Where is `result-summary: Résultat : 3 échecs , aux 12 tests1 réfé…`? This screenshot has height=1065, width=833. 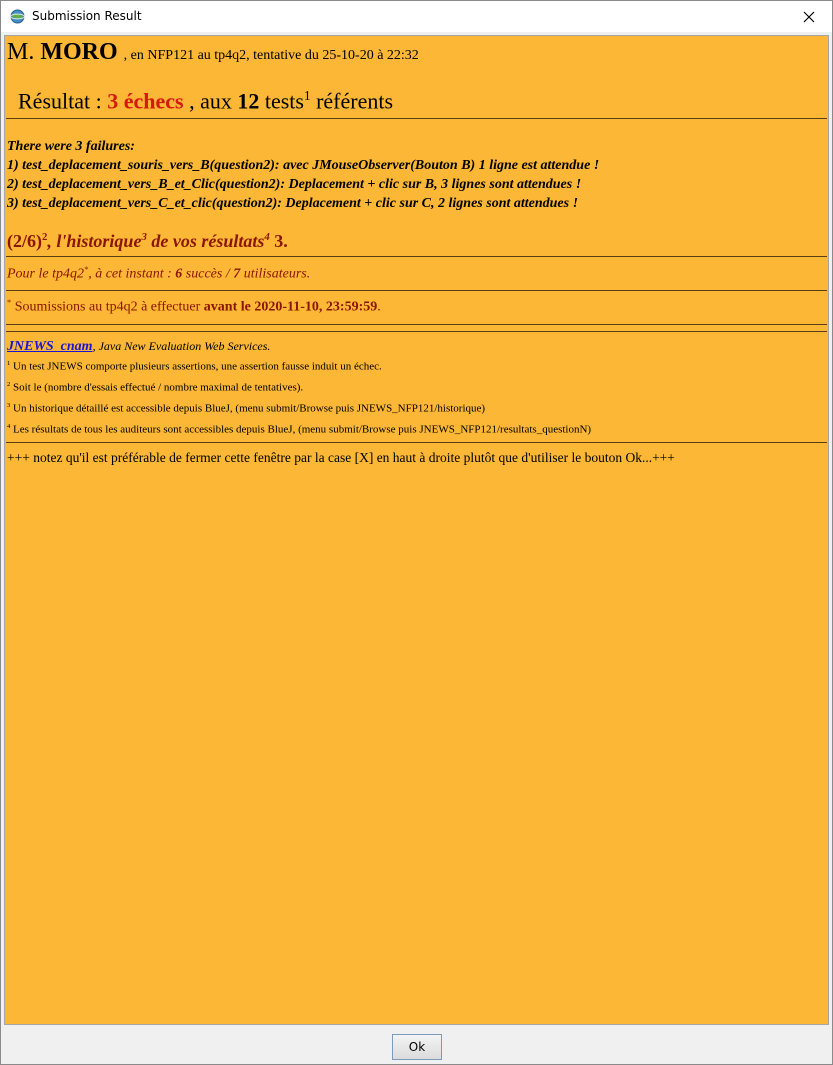
result-summary: Résultat : 3 échecs , aux 12 tests1 réfé… is located at coordinates (205, 101).